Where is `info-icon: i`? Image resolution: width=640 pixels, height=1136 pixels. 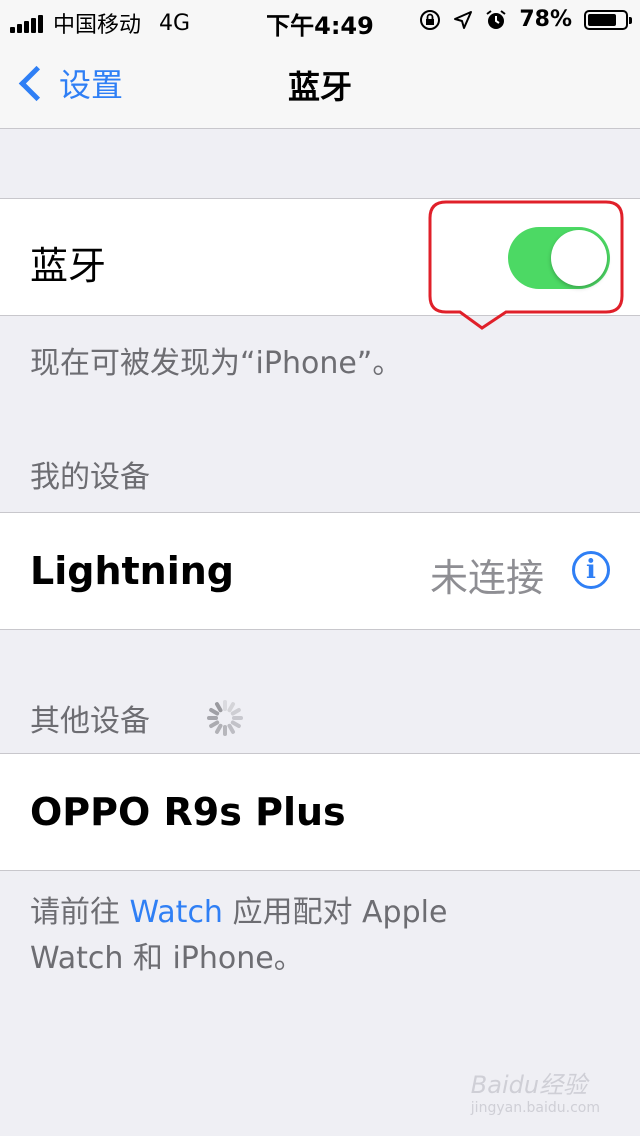
info-icon: i is located at coordinates (591, 570).